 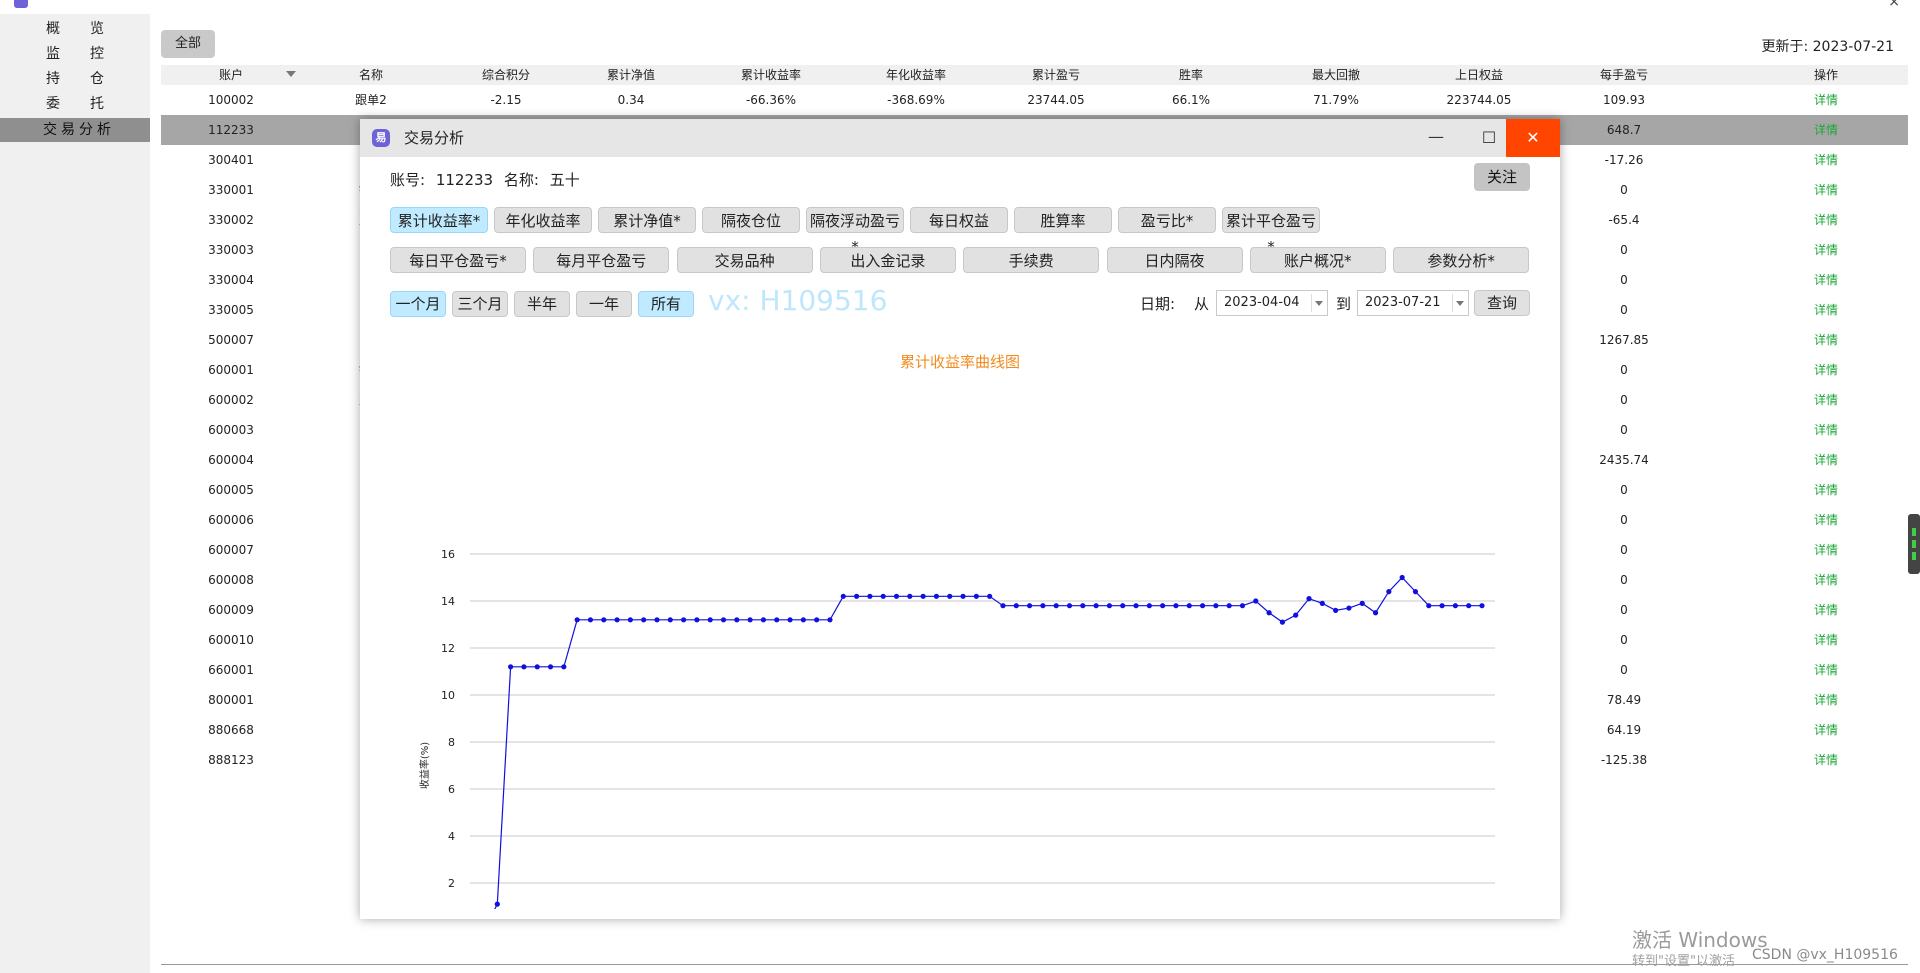 What do you see at coordinates (75, 104) in the screenshot?
I see `sidebar-item-orders: 委 托` at bounding box center [75, 104].